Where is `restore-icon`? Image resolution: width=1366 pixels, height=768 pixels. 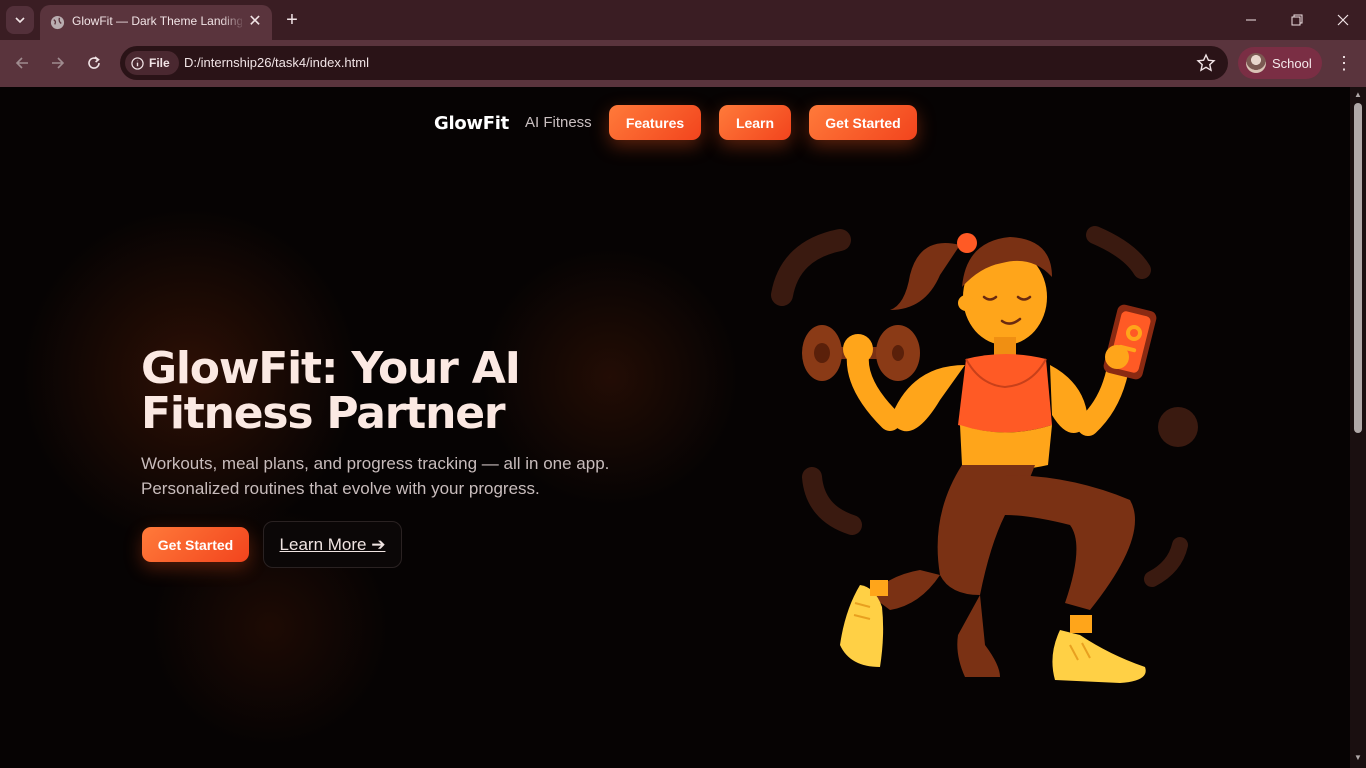 restore-icon is located at coordinates (1297, 20).